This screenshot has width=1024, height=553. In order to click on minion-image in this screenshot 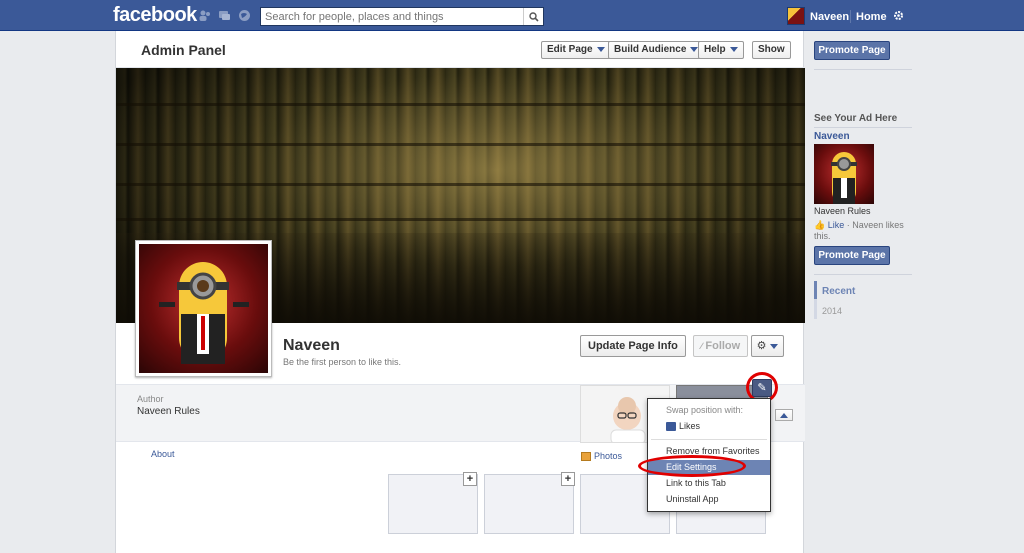, I will do `click(203, 308)`.